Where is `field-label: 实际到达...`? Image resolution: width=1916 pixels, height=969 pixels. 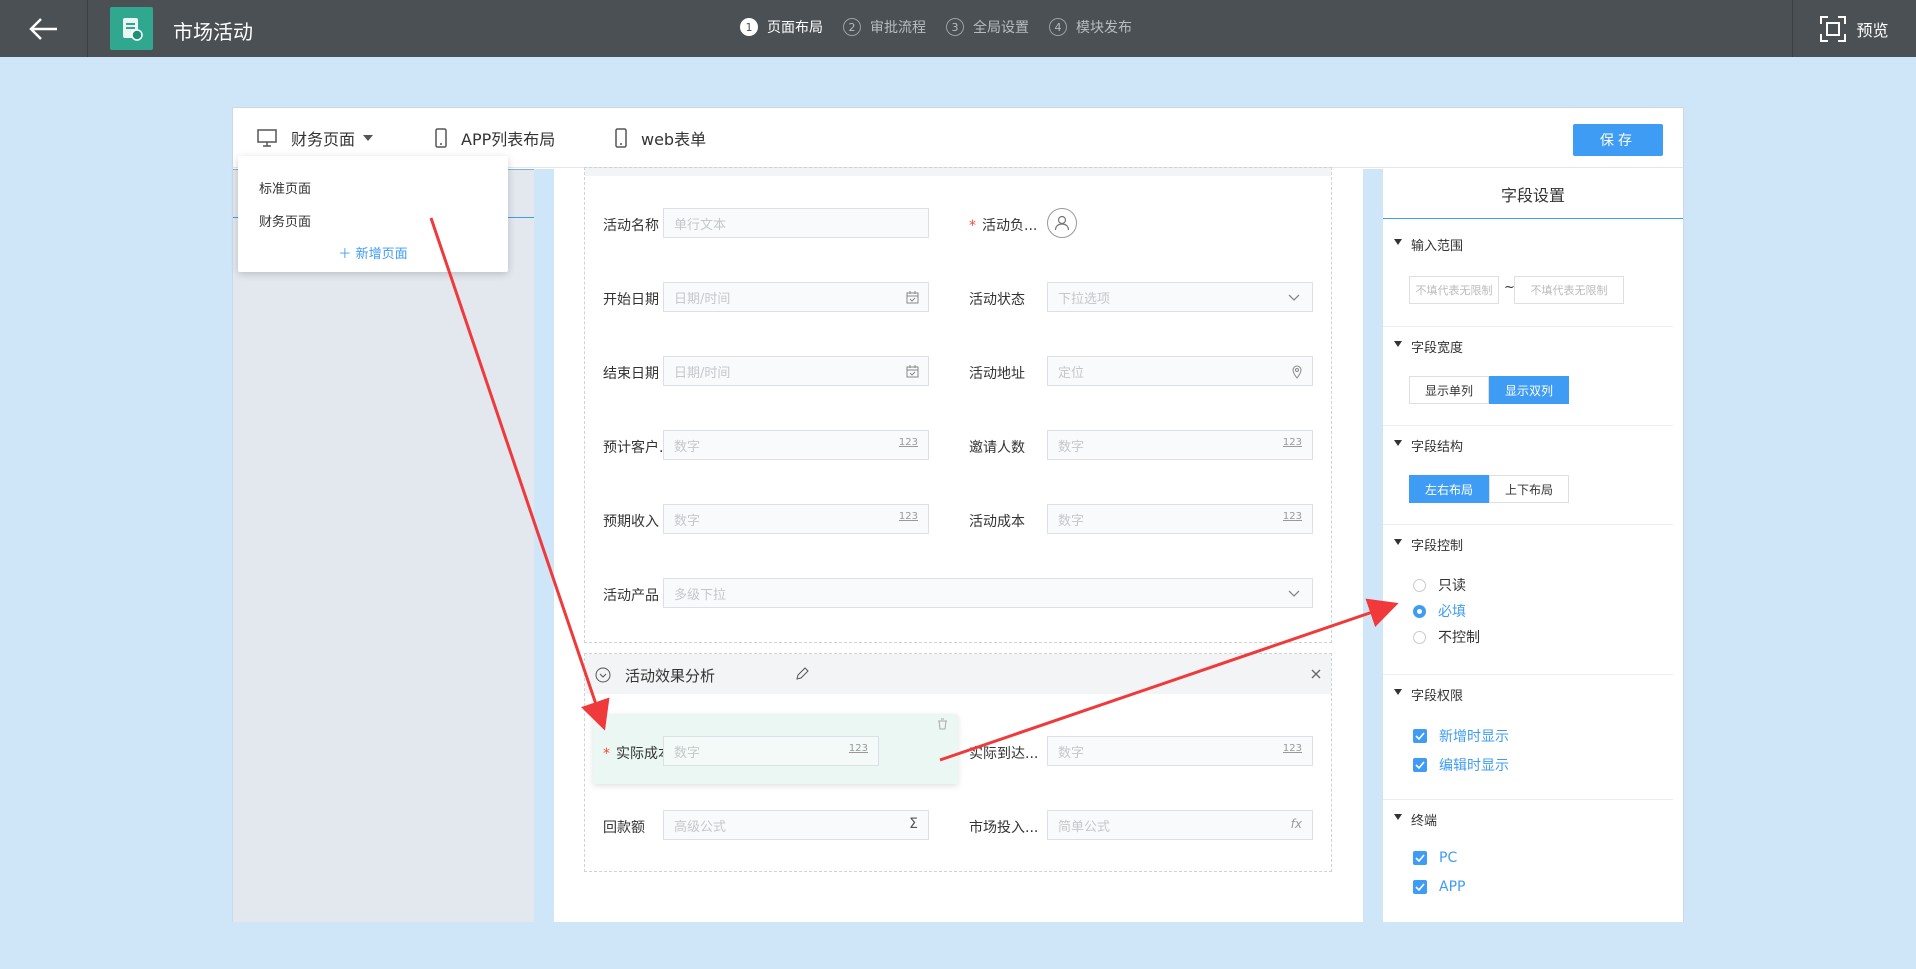 field-label: 实际到达... is located at coordinates (1004, 754).